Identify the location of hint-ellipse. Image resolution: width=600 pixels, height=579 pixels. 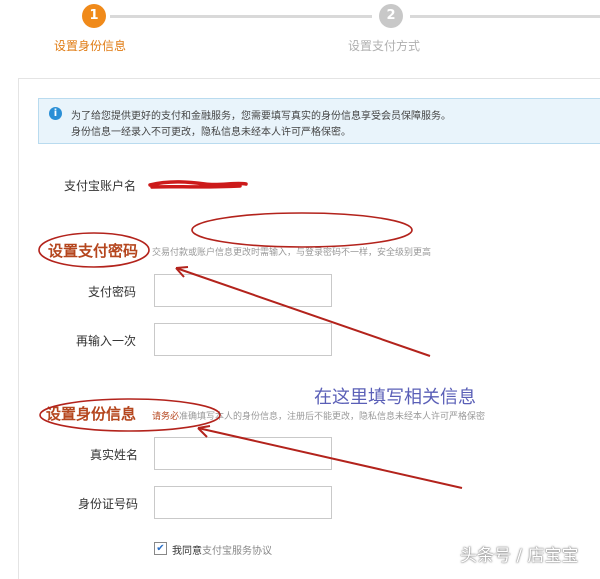
(302, 230).